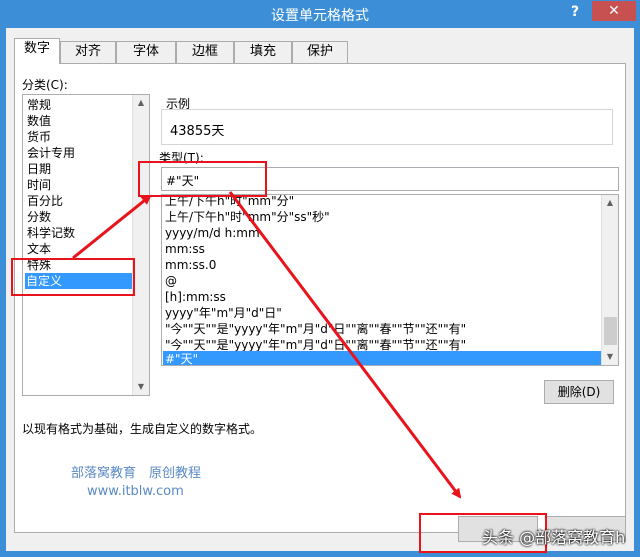 Image resolution: width=640 pixels, height=557 pixels. Describe the element at coordinates (171, 281) in the screenshot. I see `format-item: @` at that location.